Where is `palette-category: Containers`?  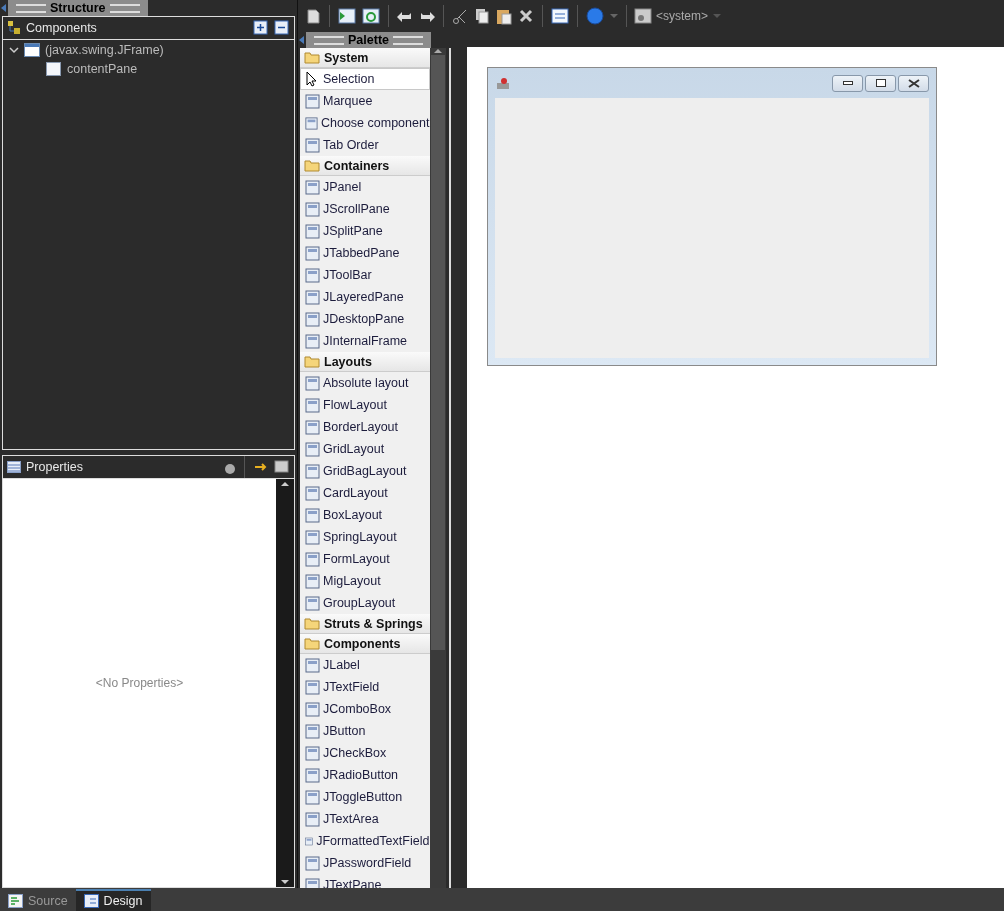 palette-category: Containers is located at coordinates (365, 166).